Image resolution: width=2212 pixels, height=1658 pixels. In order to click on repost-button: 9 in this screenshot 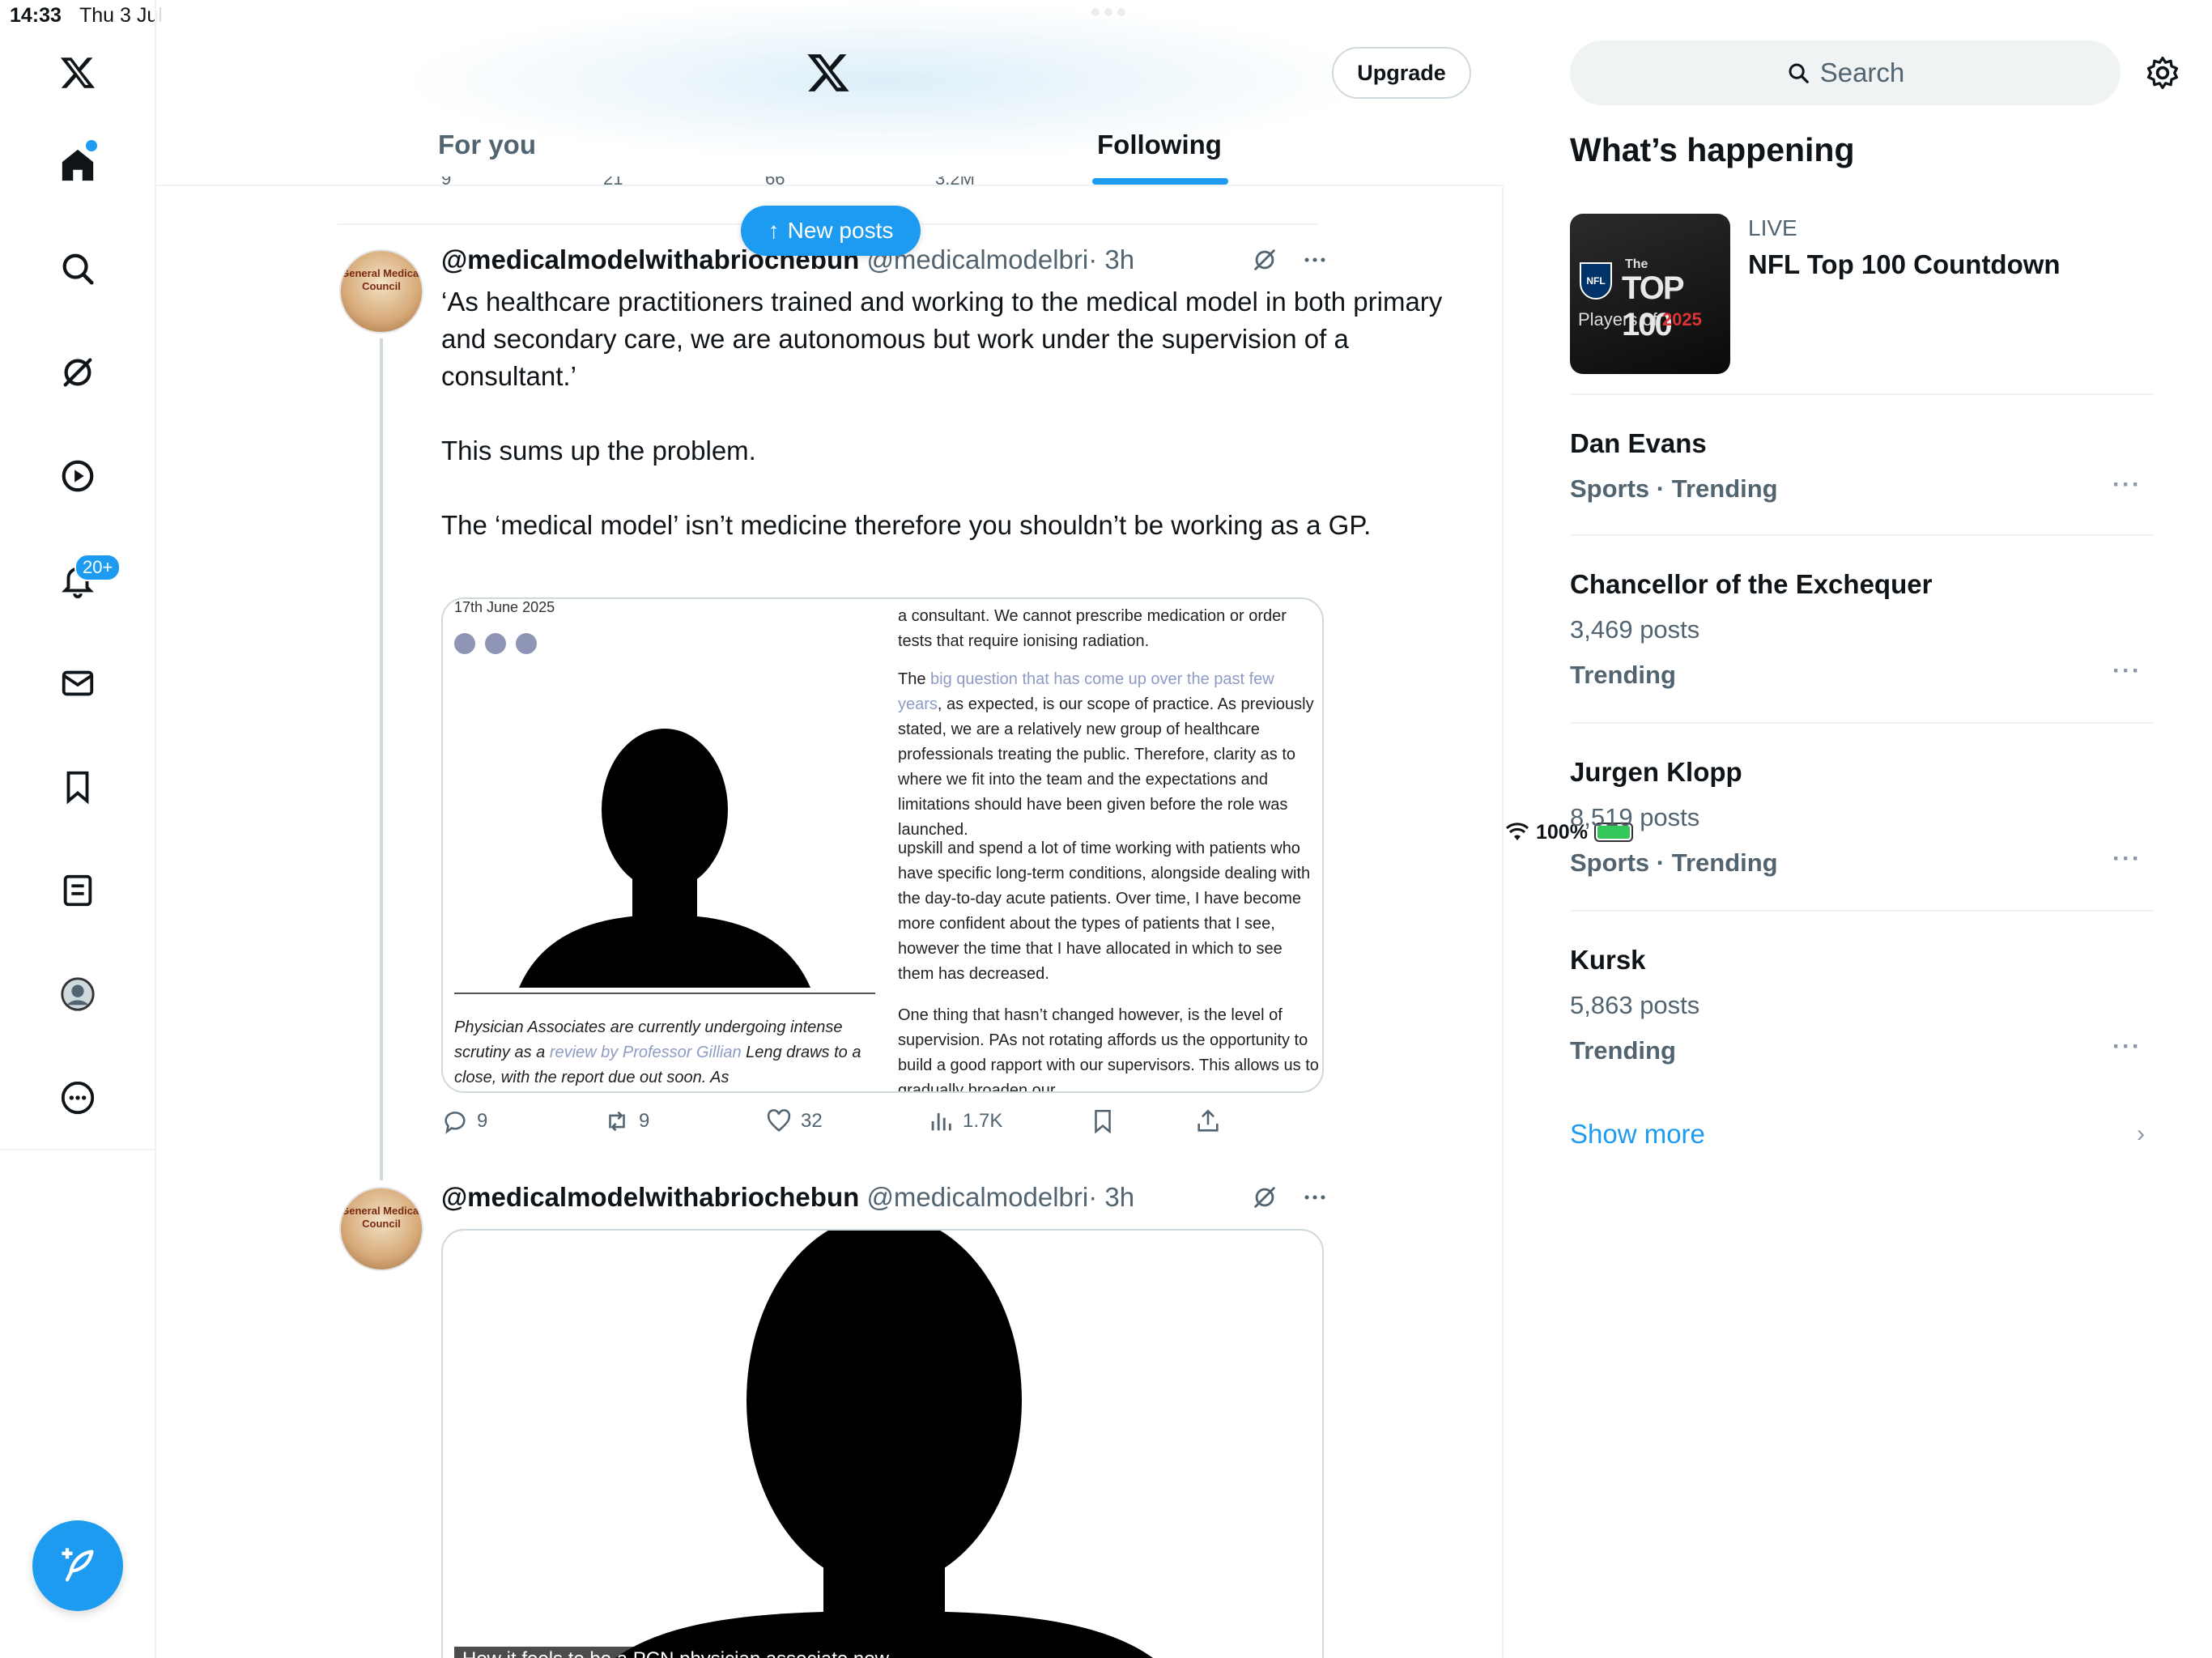, I will do `click(626, 1121)`.